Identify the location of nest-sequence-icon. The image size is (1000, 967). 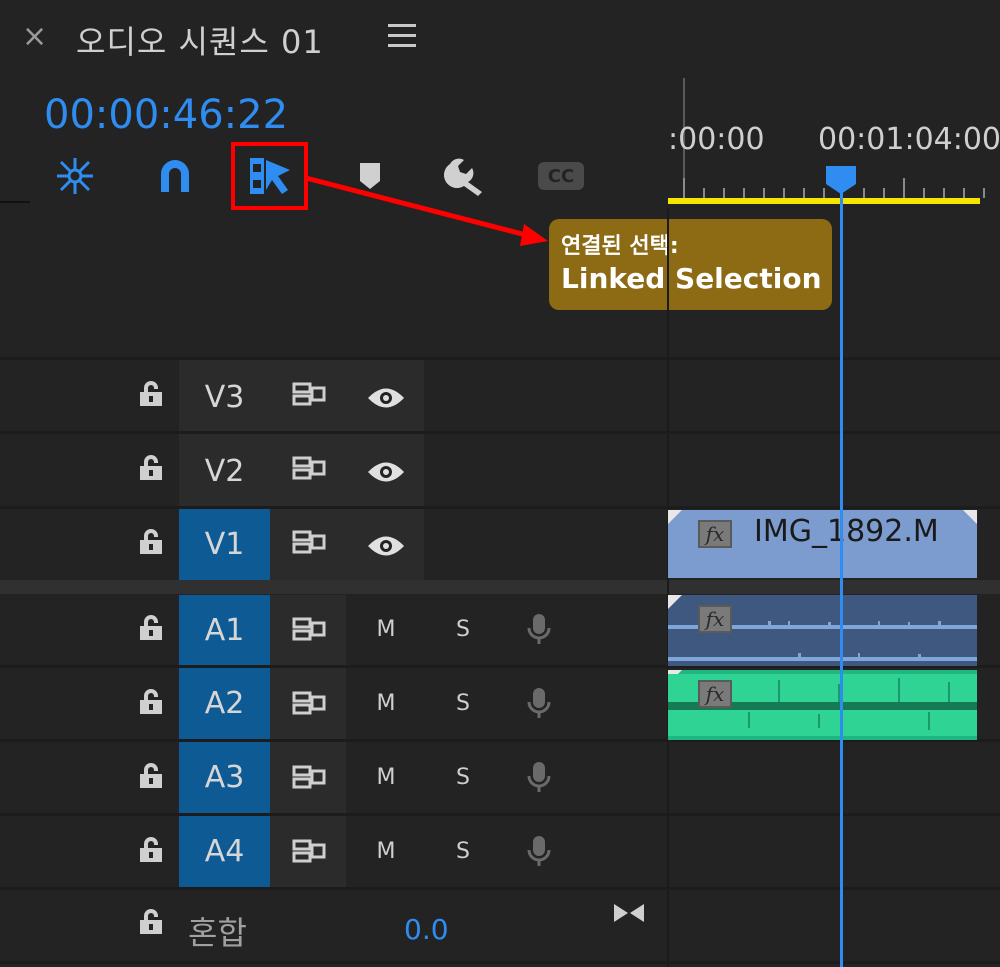
(75, 176).